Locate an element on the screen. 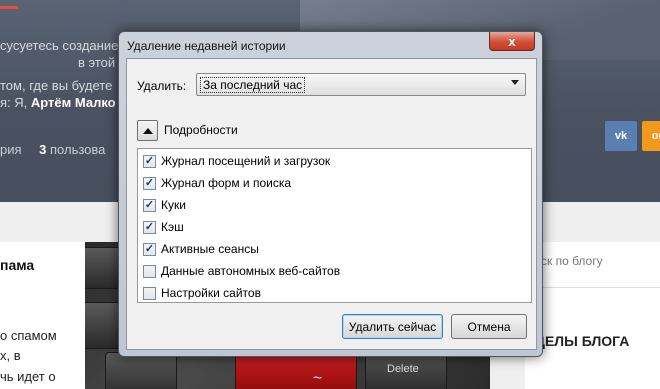 The height and width of the screenshot is (389, 660). header-text-line: сусуетесь создание is located at coordinates (59, 45).